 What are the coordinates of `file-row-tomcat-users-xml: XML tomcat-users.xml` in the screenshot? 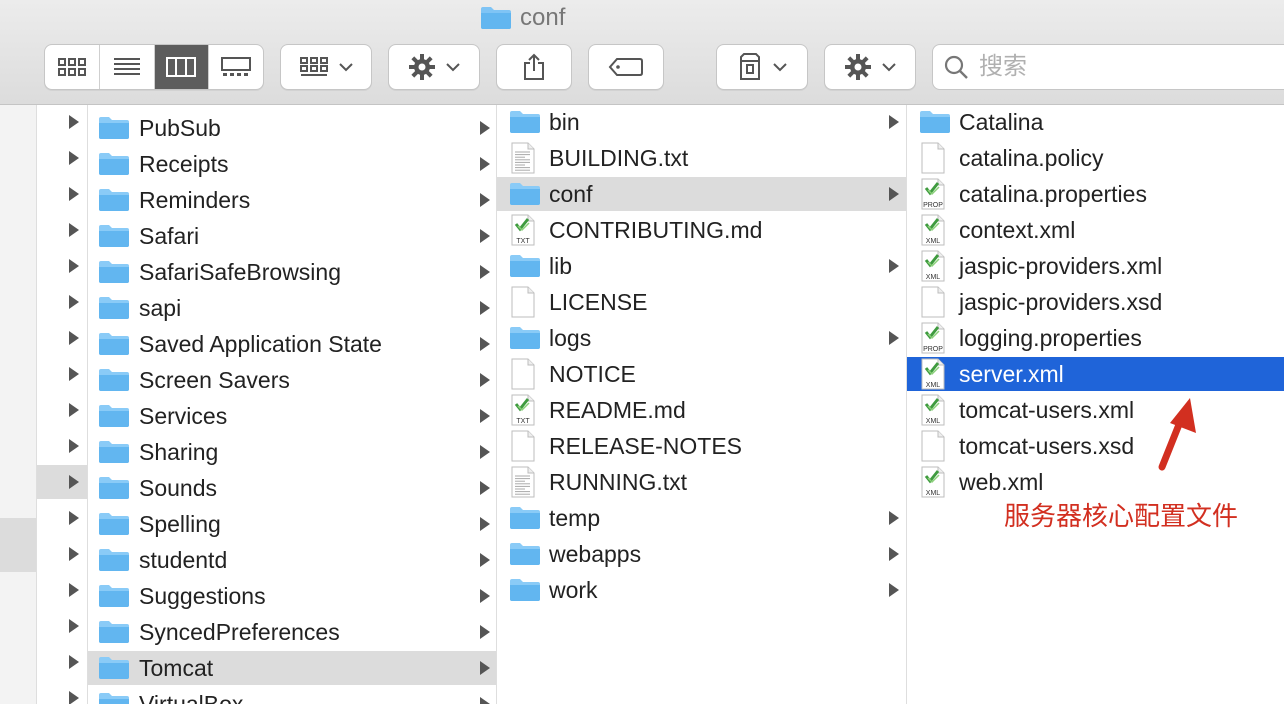 It's located at (1095, 410).